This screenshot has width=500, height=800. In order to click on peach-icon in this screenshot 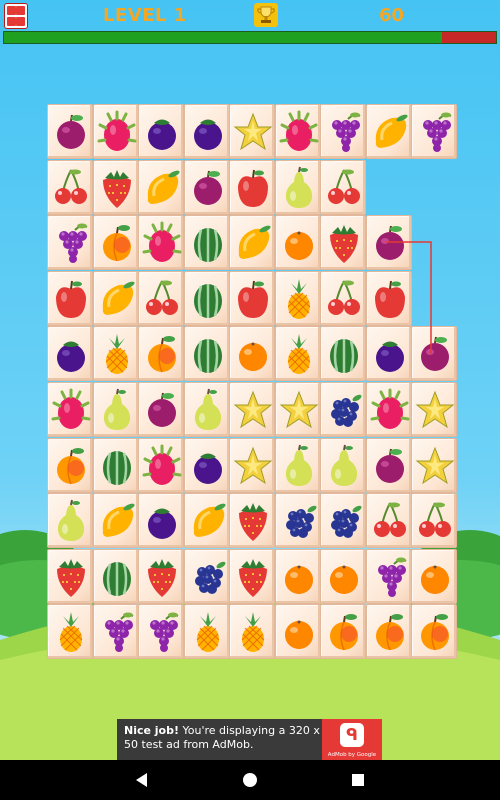, I will do `click(71, 465)`.